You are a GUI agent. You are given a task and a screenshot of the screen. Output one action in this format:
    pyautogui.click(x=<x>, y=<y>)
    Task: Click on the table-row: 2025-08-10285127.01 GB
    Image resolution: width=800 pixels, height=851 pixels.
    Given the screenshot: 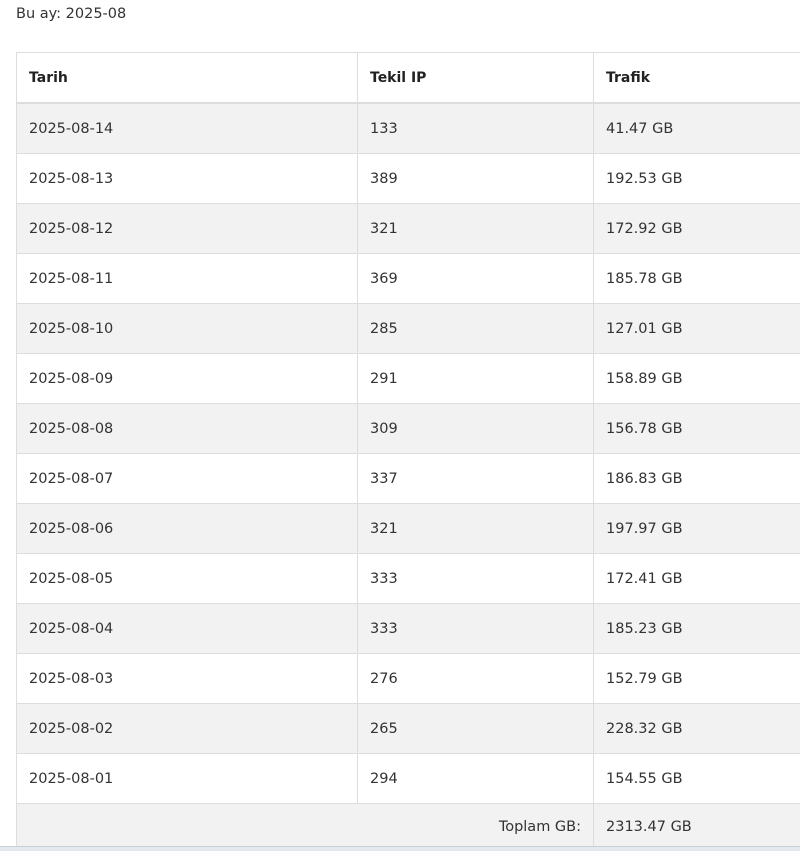 What is the action you would take?
    pyautogui.click(x=408, y=329)
    